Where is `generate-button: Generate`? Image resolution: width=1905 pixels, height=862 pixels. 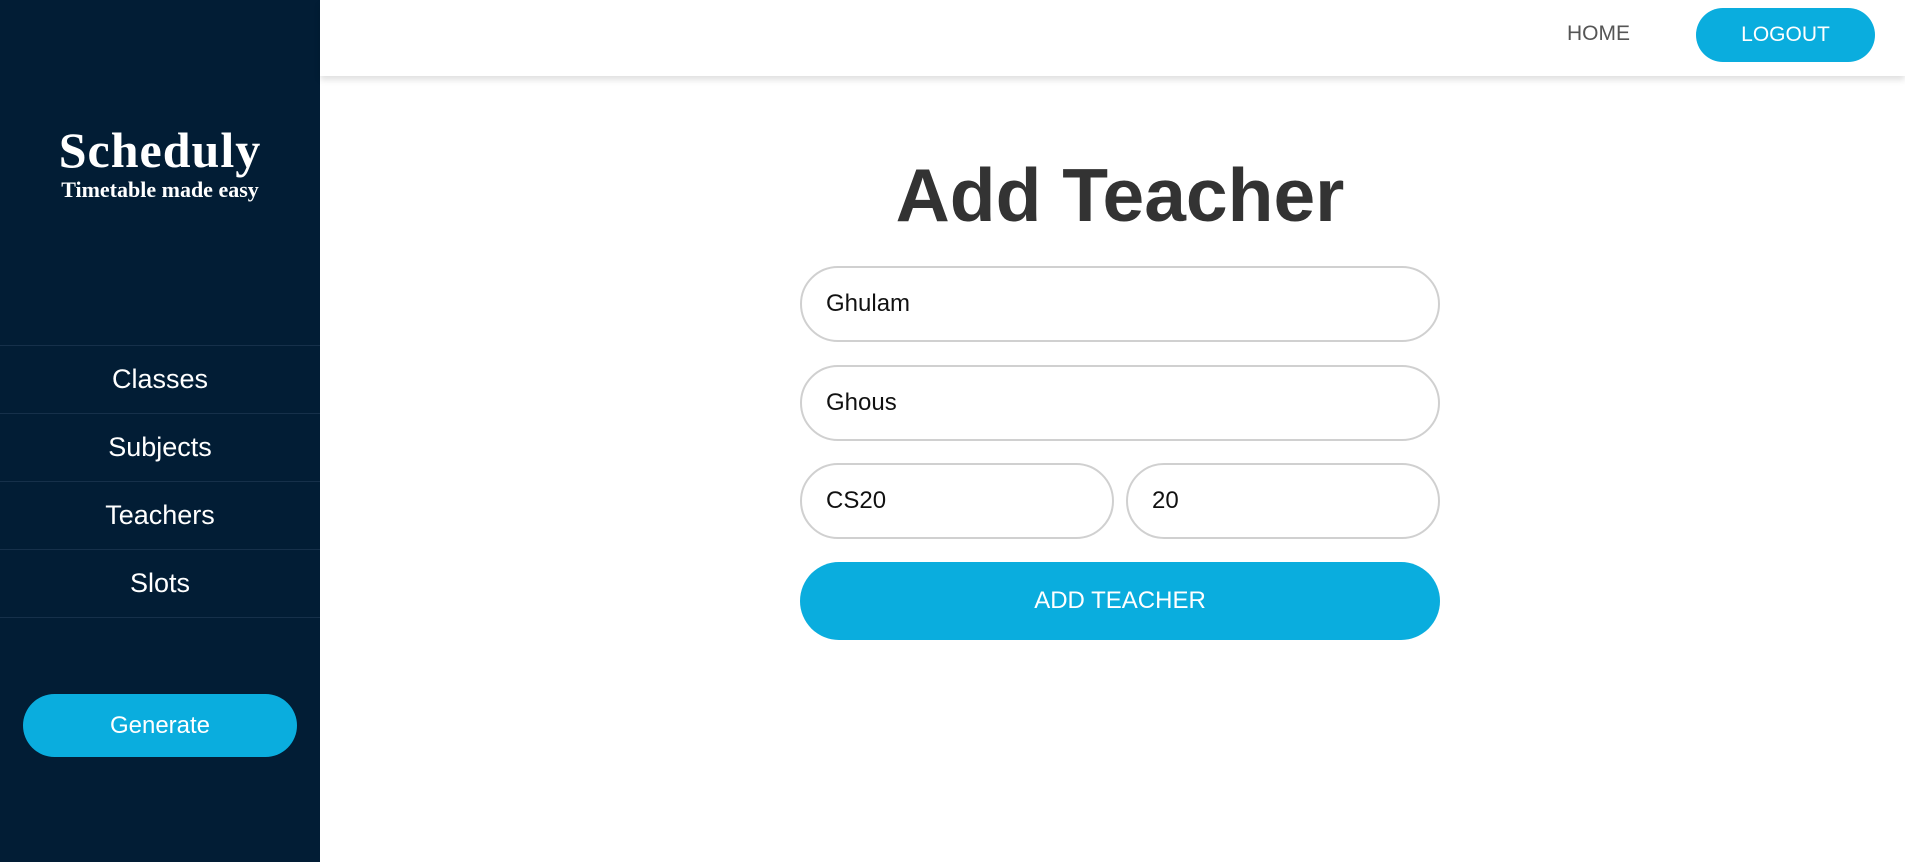 generate-button: Generate is located at coordinates (160, 725).